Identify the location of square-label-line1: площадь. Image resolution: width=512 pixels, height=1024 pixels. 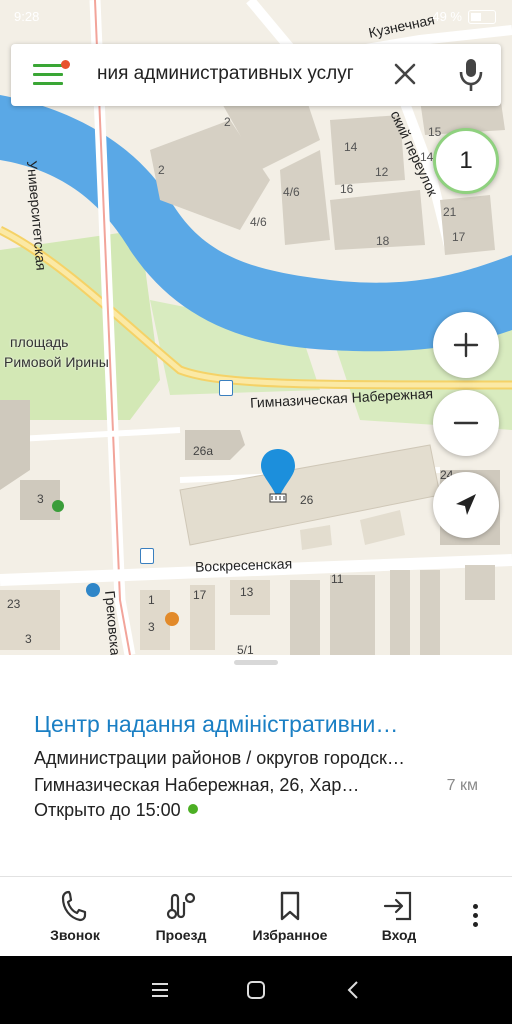
(39, 342).